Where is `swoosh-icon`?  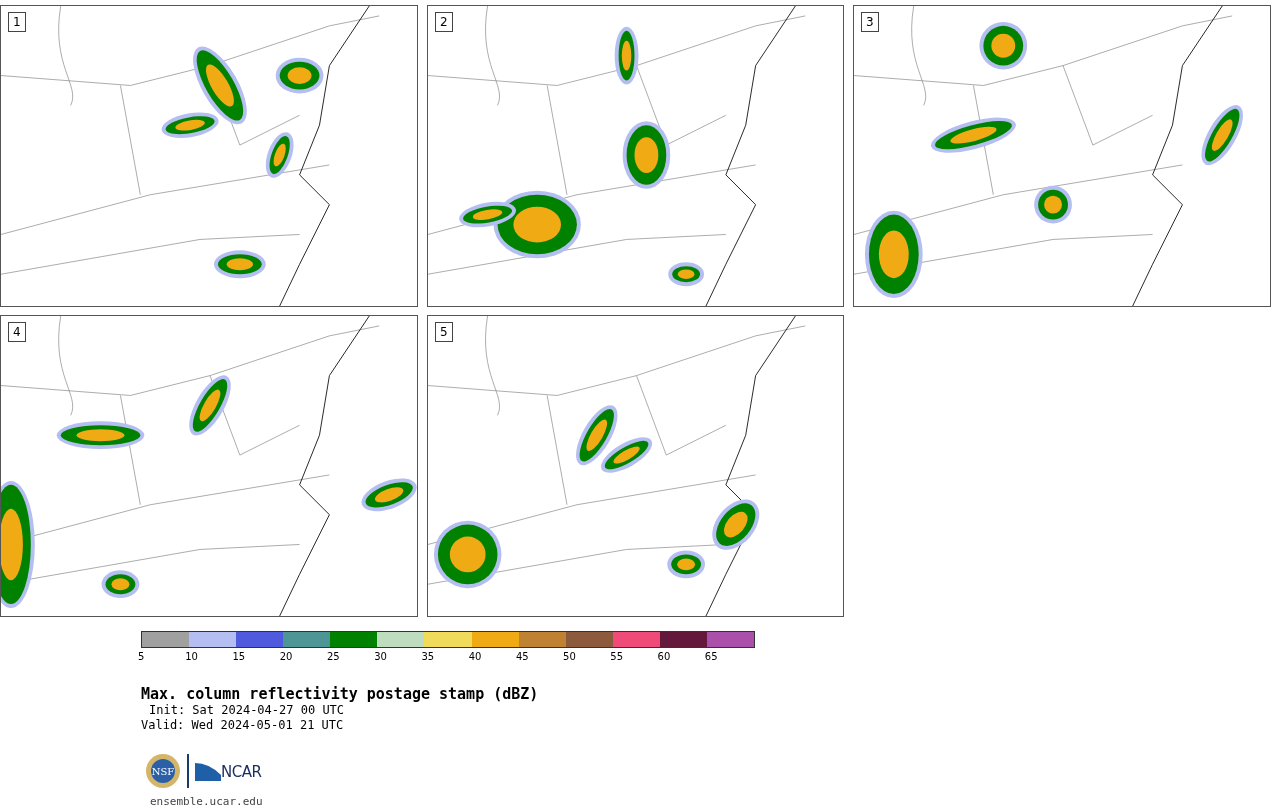
swoosh-icon is located at coordinates (208, 771).